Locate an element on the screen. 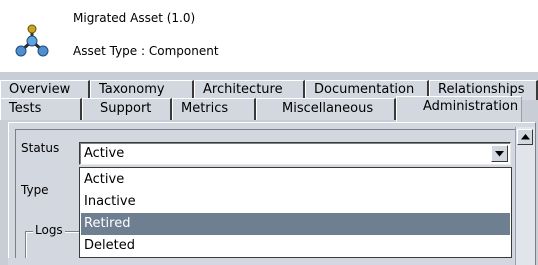 This screenshot has height=265, width=538. tab-label: Metrics is located at coordinates (205, 108).